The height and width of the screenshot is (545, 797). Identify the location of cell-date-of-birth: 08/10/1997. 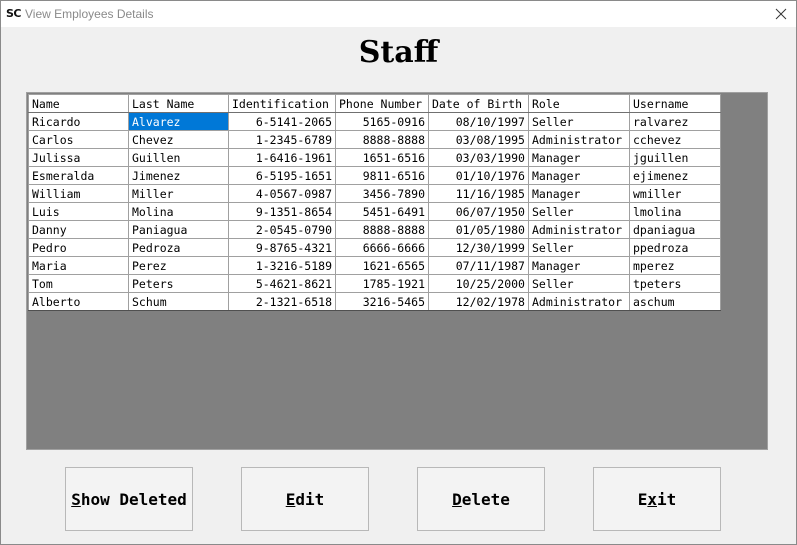
(478, 121).